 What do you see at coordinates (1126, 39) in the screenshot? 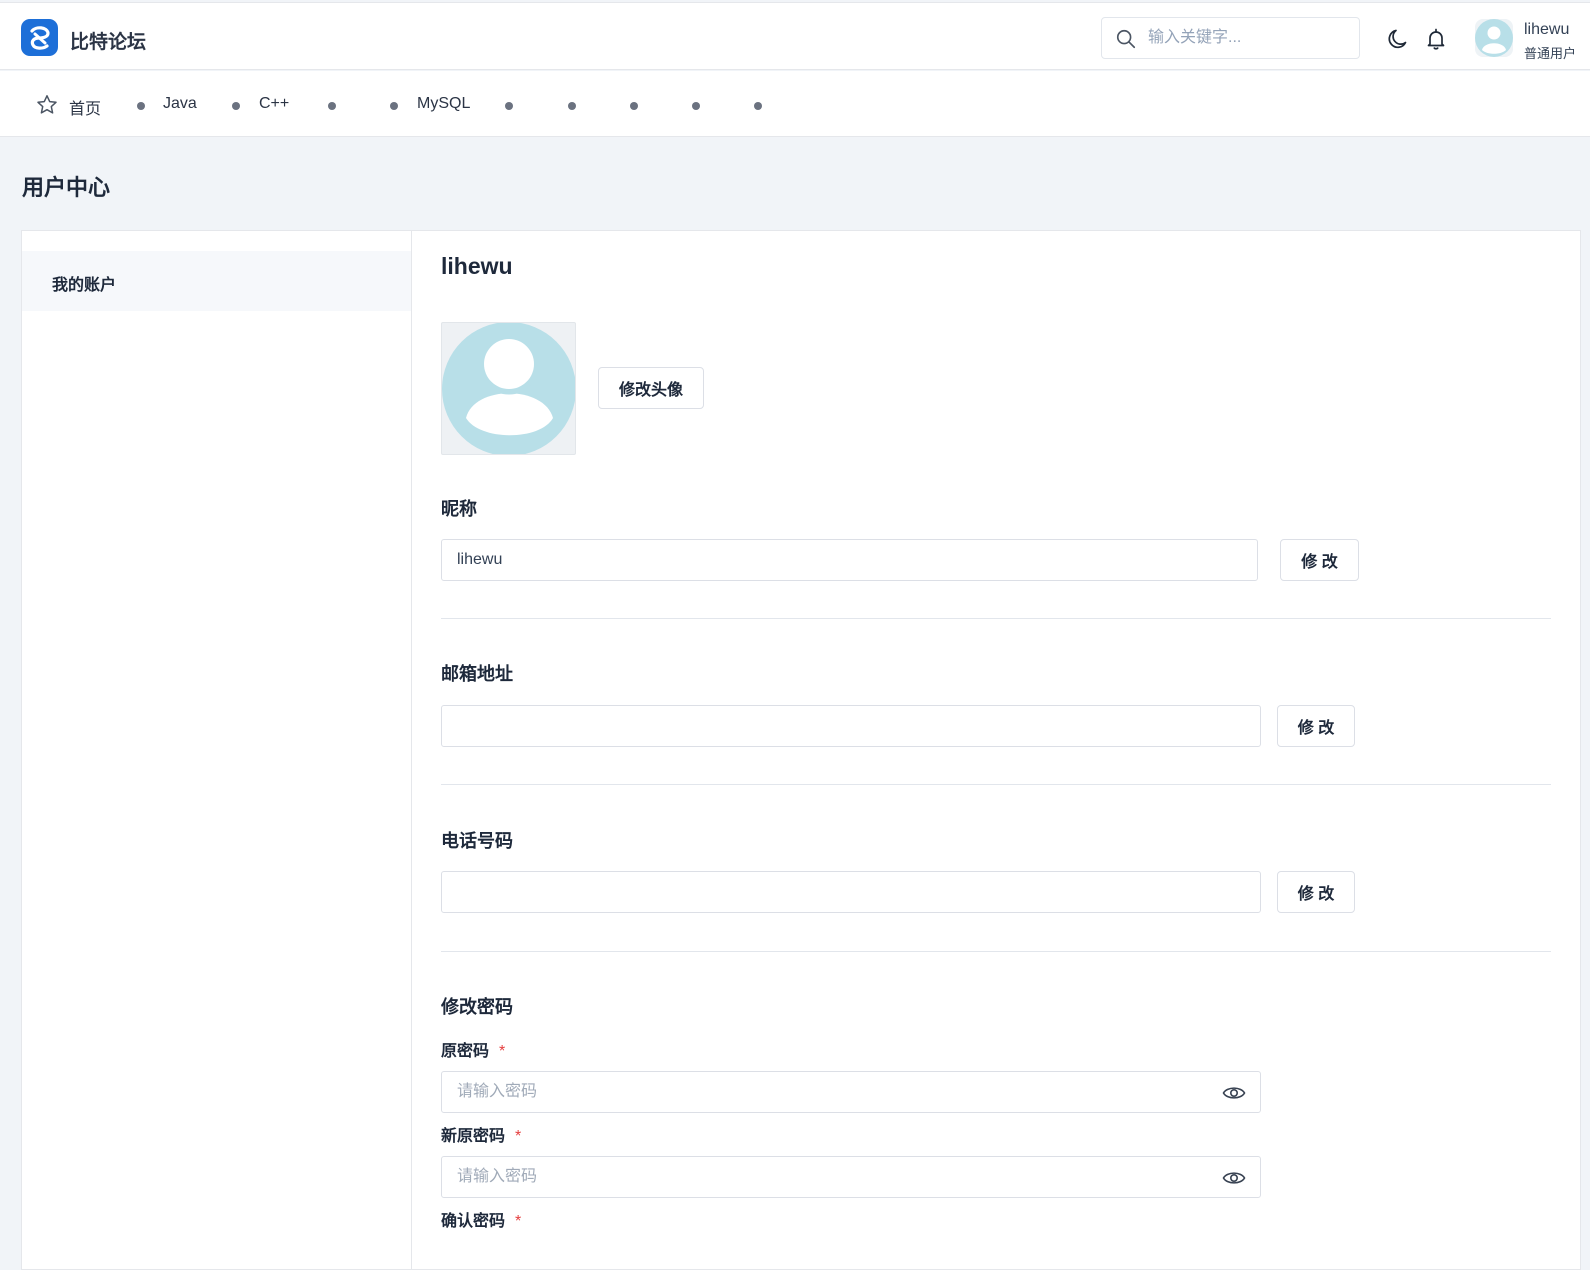
I see `search-icon` at bounding box center [1126, 39].